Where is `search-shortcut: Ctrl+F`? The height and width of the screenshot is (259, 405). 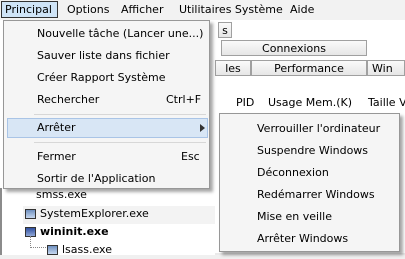 search-shortcut: Ctrl+F is located at coordinates (184, 99).